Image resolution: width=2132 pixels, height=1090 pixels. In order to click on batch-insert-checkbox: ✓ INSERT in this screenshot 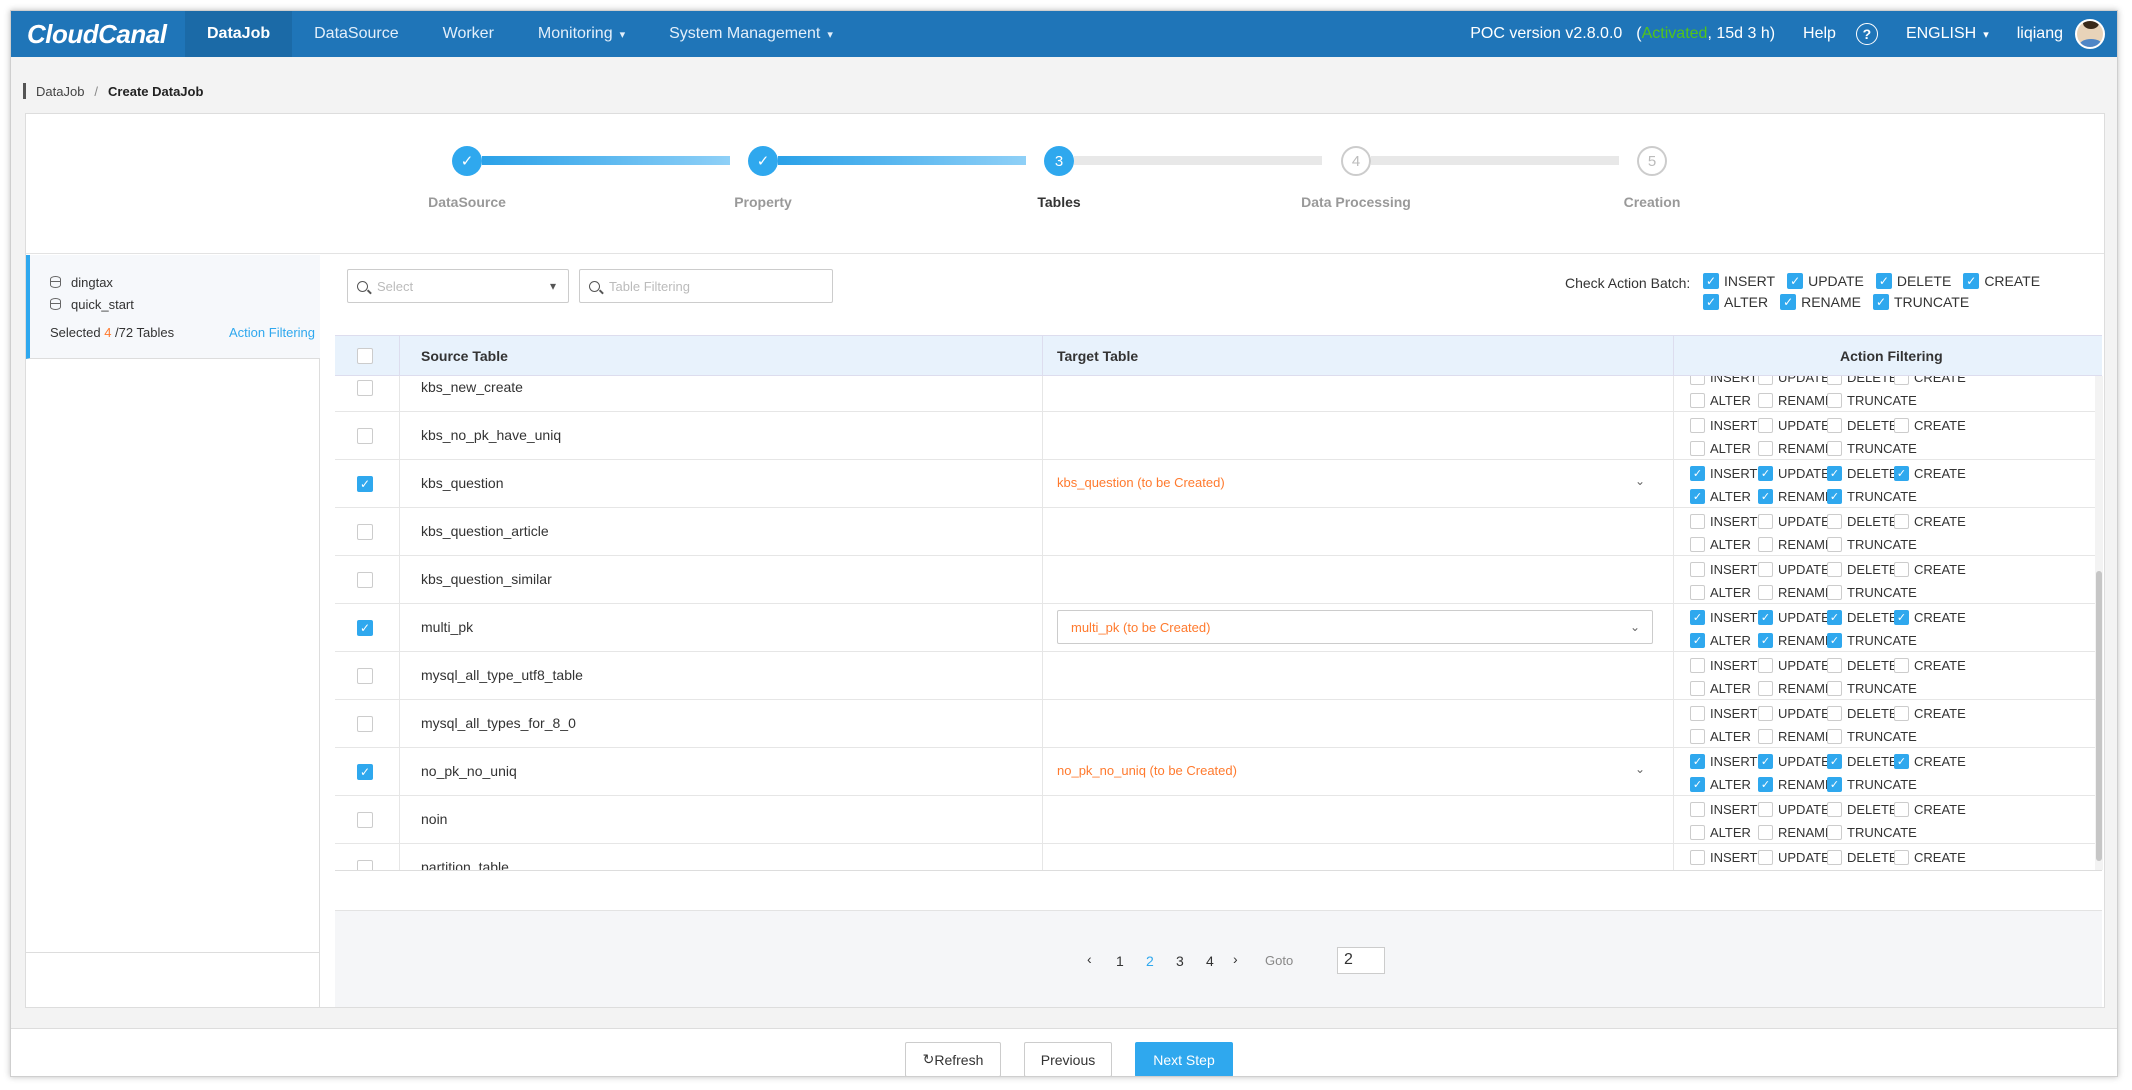, I will do `click(1739, 281)`.